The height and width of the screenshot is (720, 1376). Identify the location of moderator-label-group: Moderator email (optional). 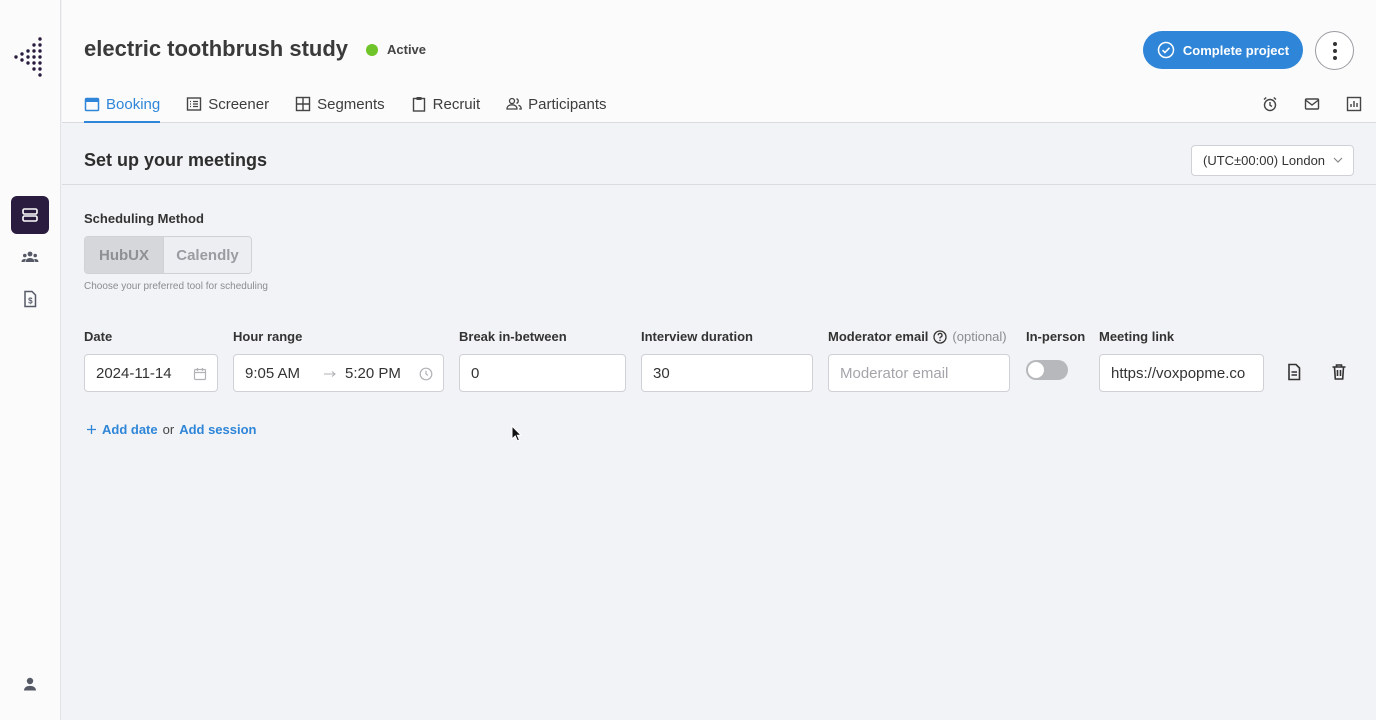
(917, 336).